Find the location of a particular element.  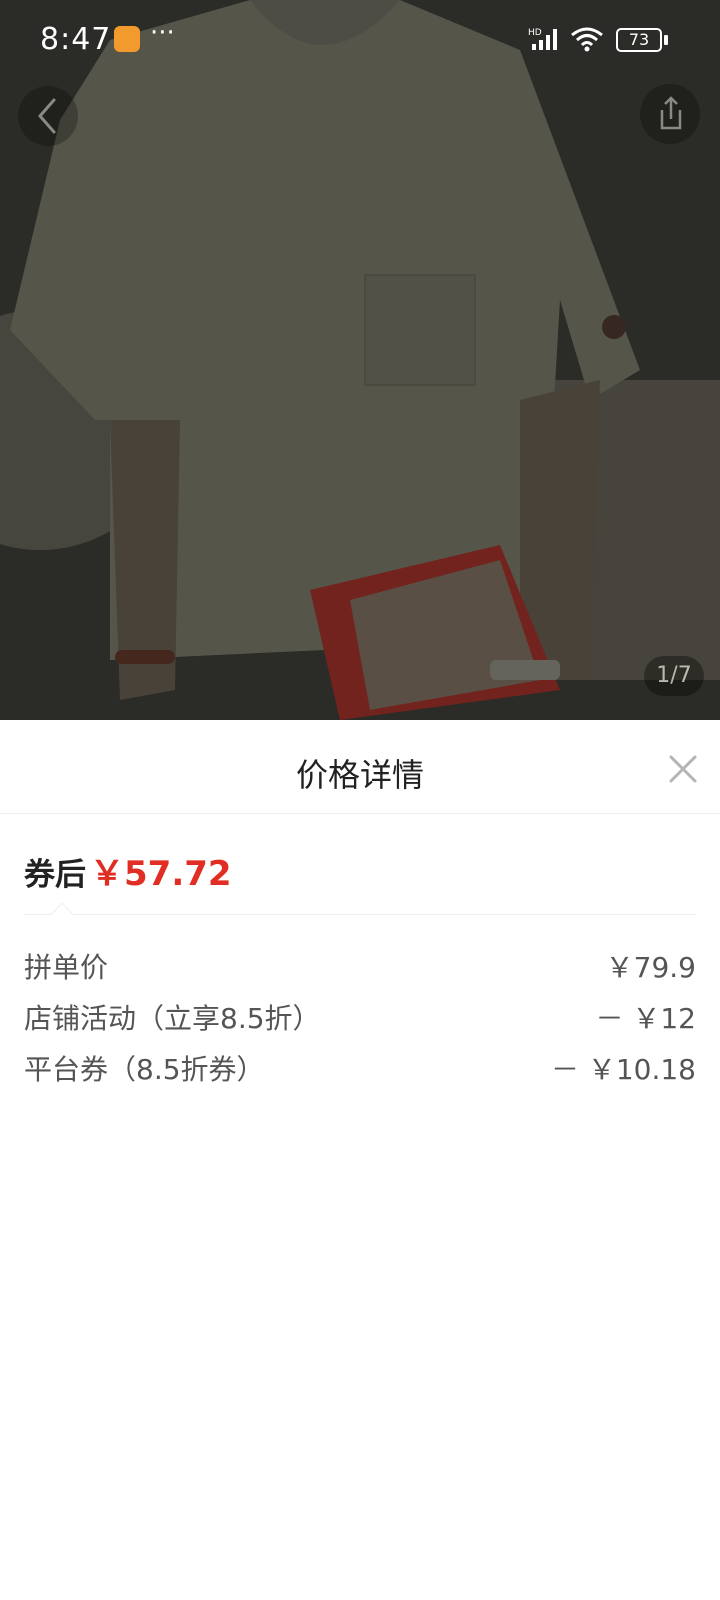

price-line-label: 店铺活动（立享8.5折） is located at coordinates (172, 1018).